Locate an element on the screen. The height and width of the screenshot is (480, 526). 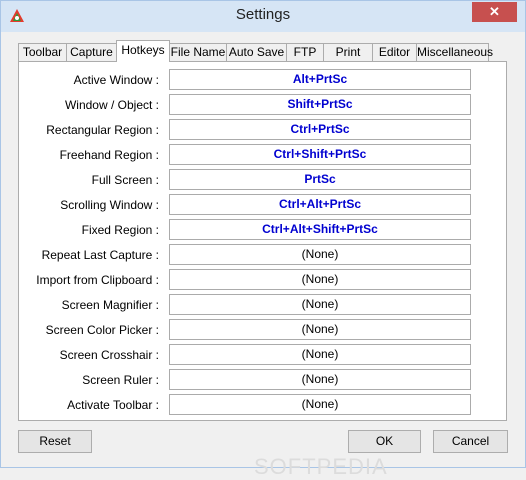
hotkey-row-fixed-region: Fixed Region : Ctrl+Alt+Shift+PrtSc is located at coordinates (263, 230).